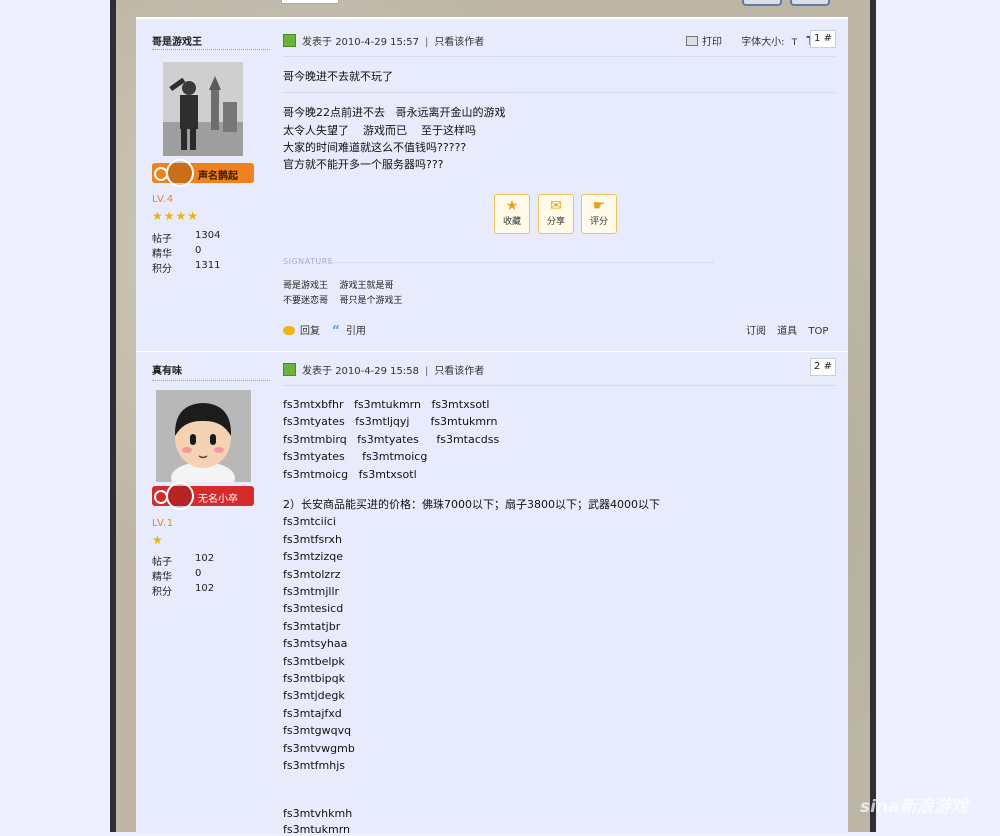  I want to click on post-line: fs3mtvwgmb, so click(319, 748).